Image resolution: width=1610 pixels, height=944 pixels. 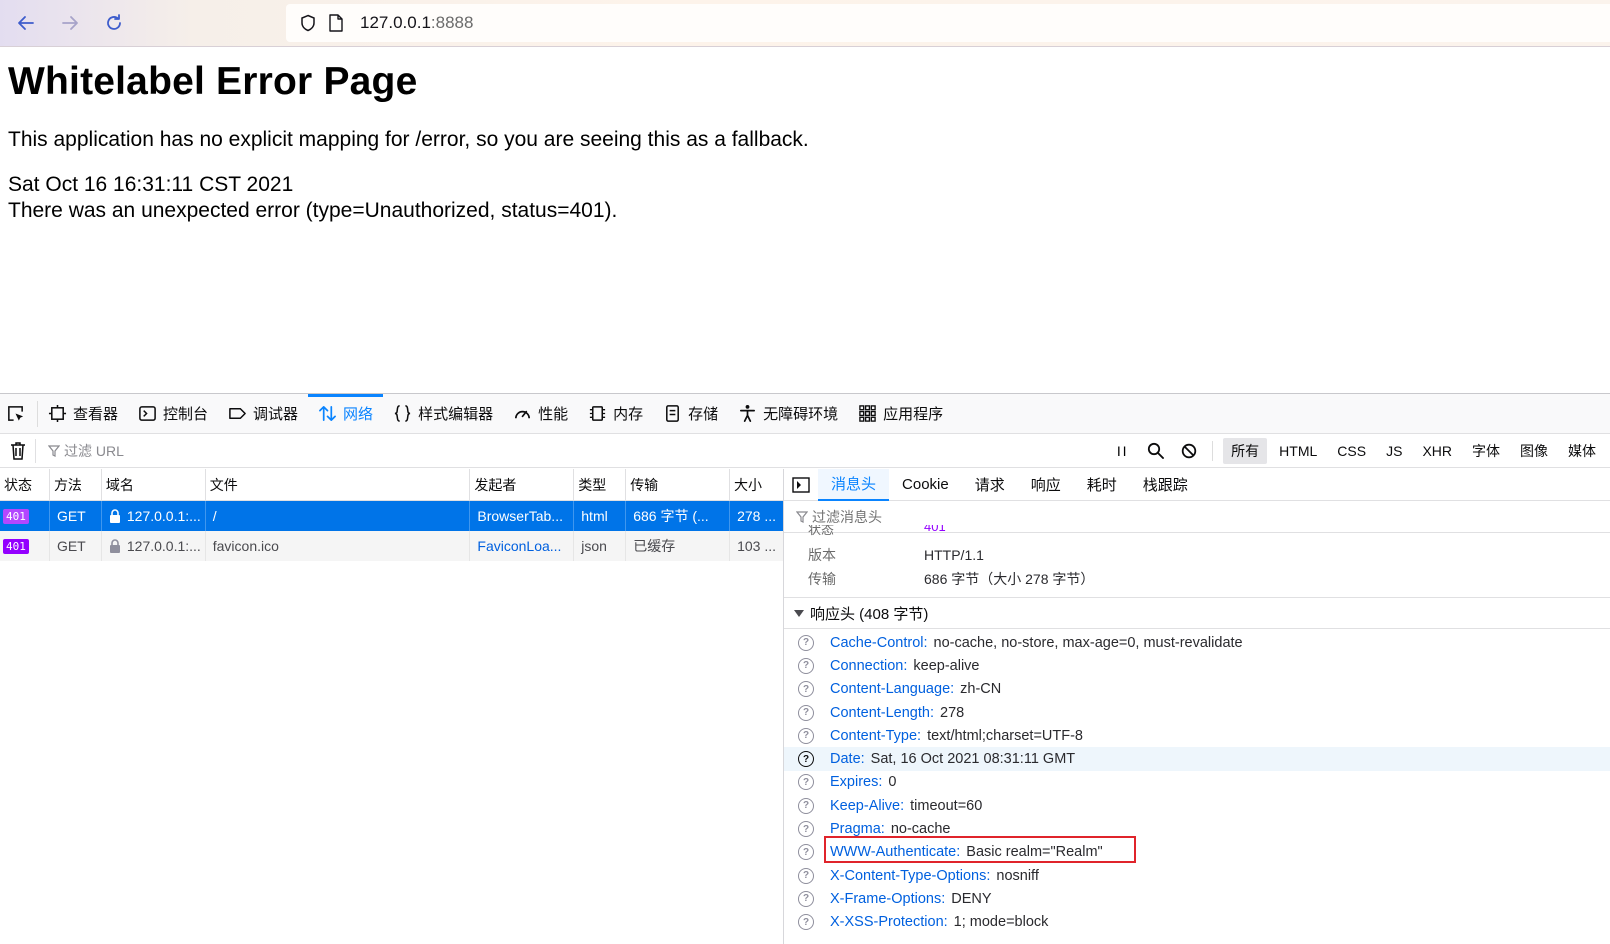 What do you see at coordinates (1298, 451) in the screenshot?
I see `type-filter-html: HTML` at bounding box center [1298, 451].